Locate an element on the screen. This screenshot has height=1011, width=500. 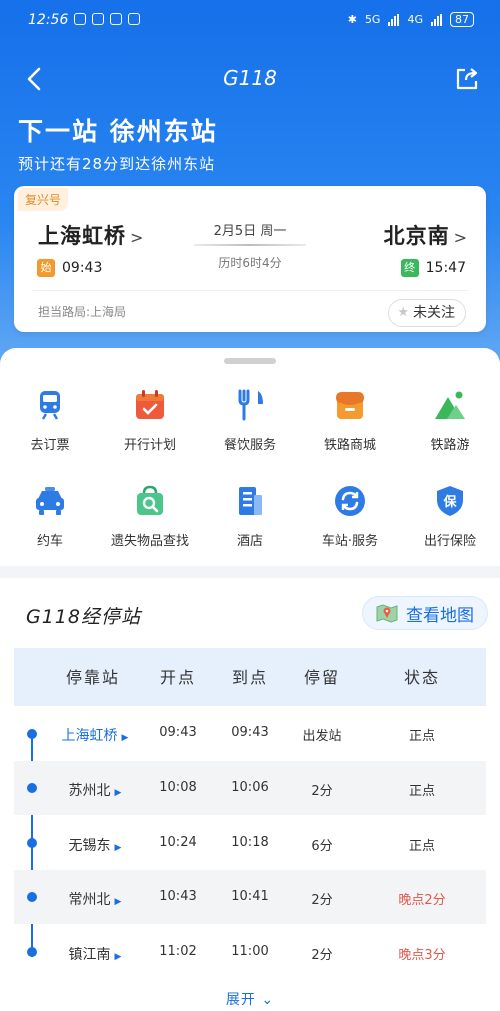
service-catering: 餐饮服务 is located at coordinates (250, 420).